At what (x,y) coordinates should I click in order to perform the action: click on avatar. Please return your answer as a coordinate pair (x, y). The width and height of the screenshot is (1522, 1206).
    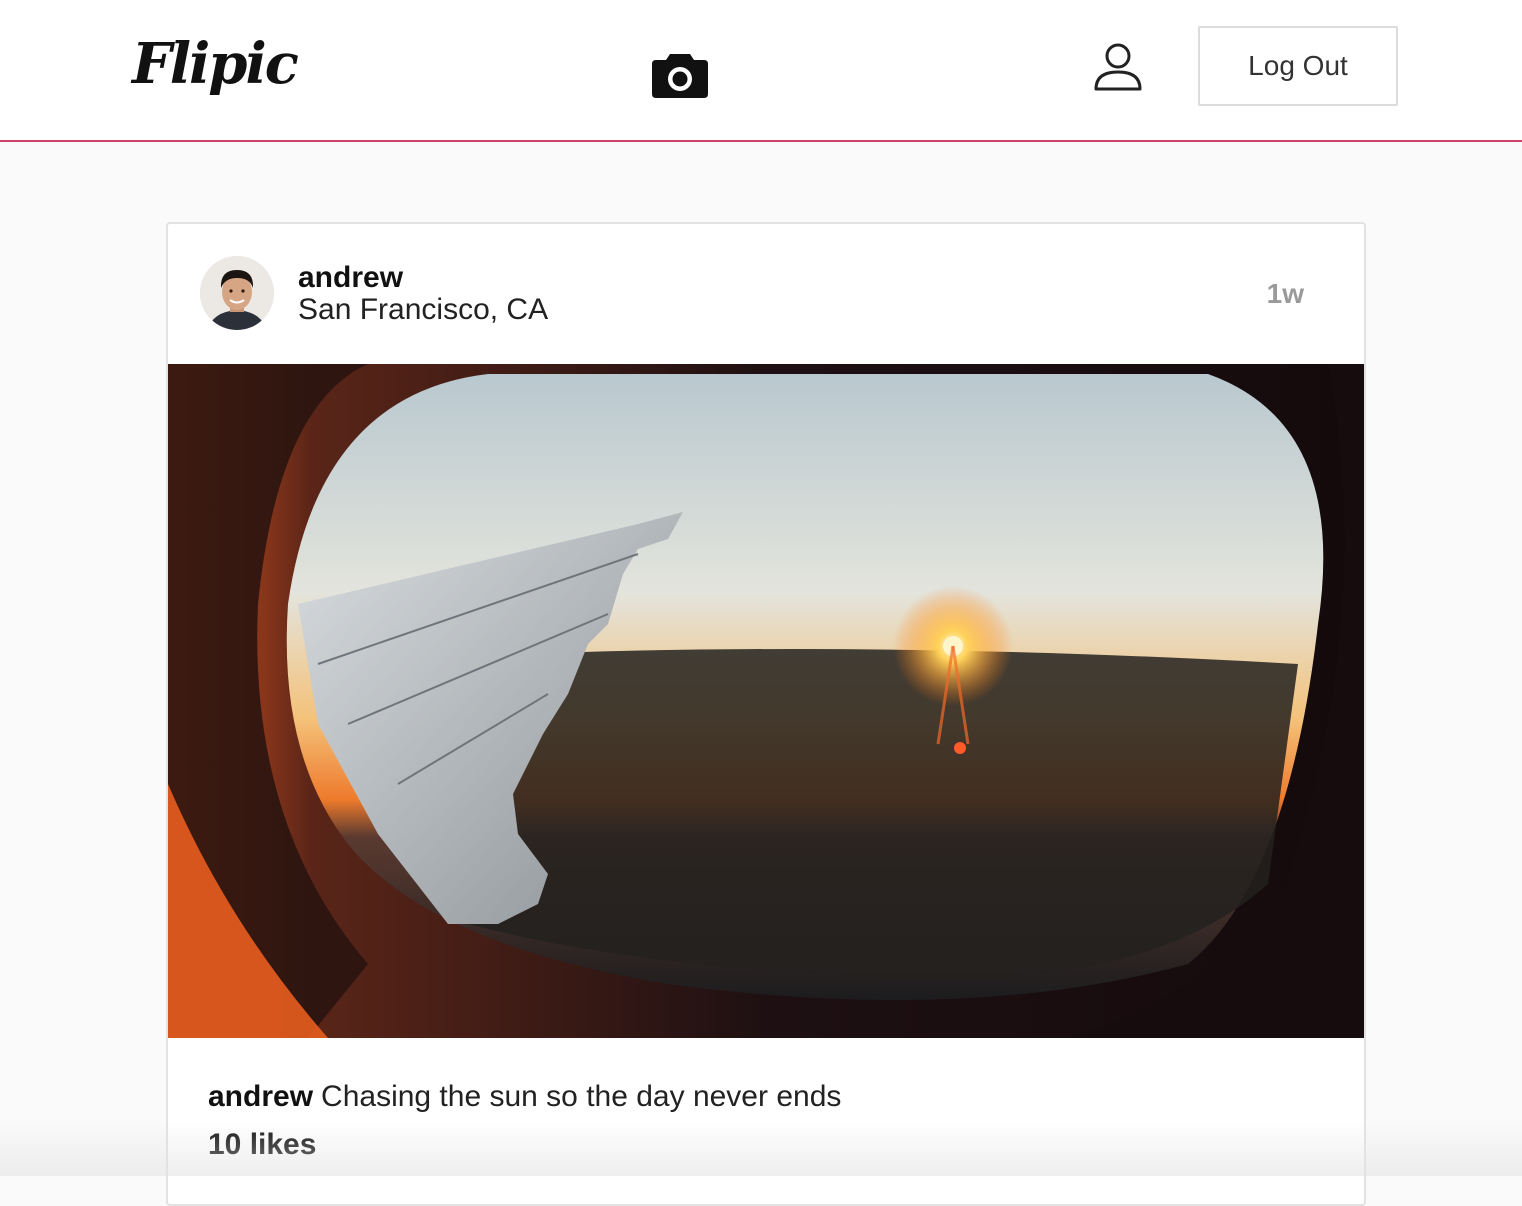
    Looking at the image, I should click on (237, 293).